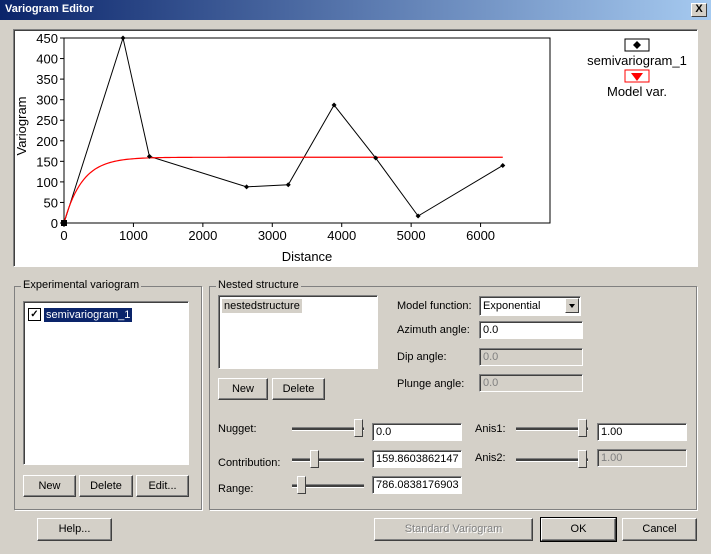 The width and height of the screenshot is (711, 554). What do you see at coordinates (659, 529) in the screenshot?
I see `cancel-button: Cancel` at bounding box center [659, 529].